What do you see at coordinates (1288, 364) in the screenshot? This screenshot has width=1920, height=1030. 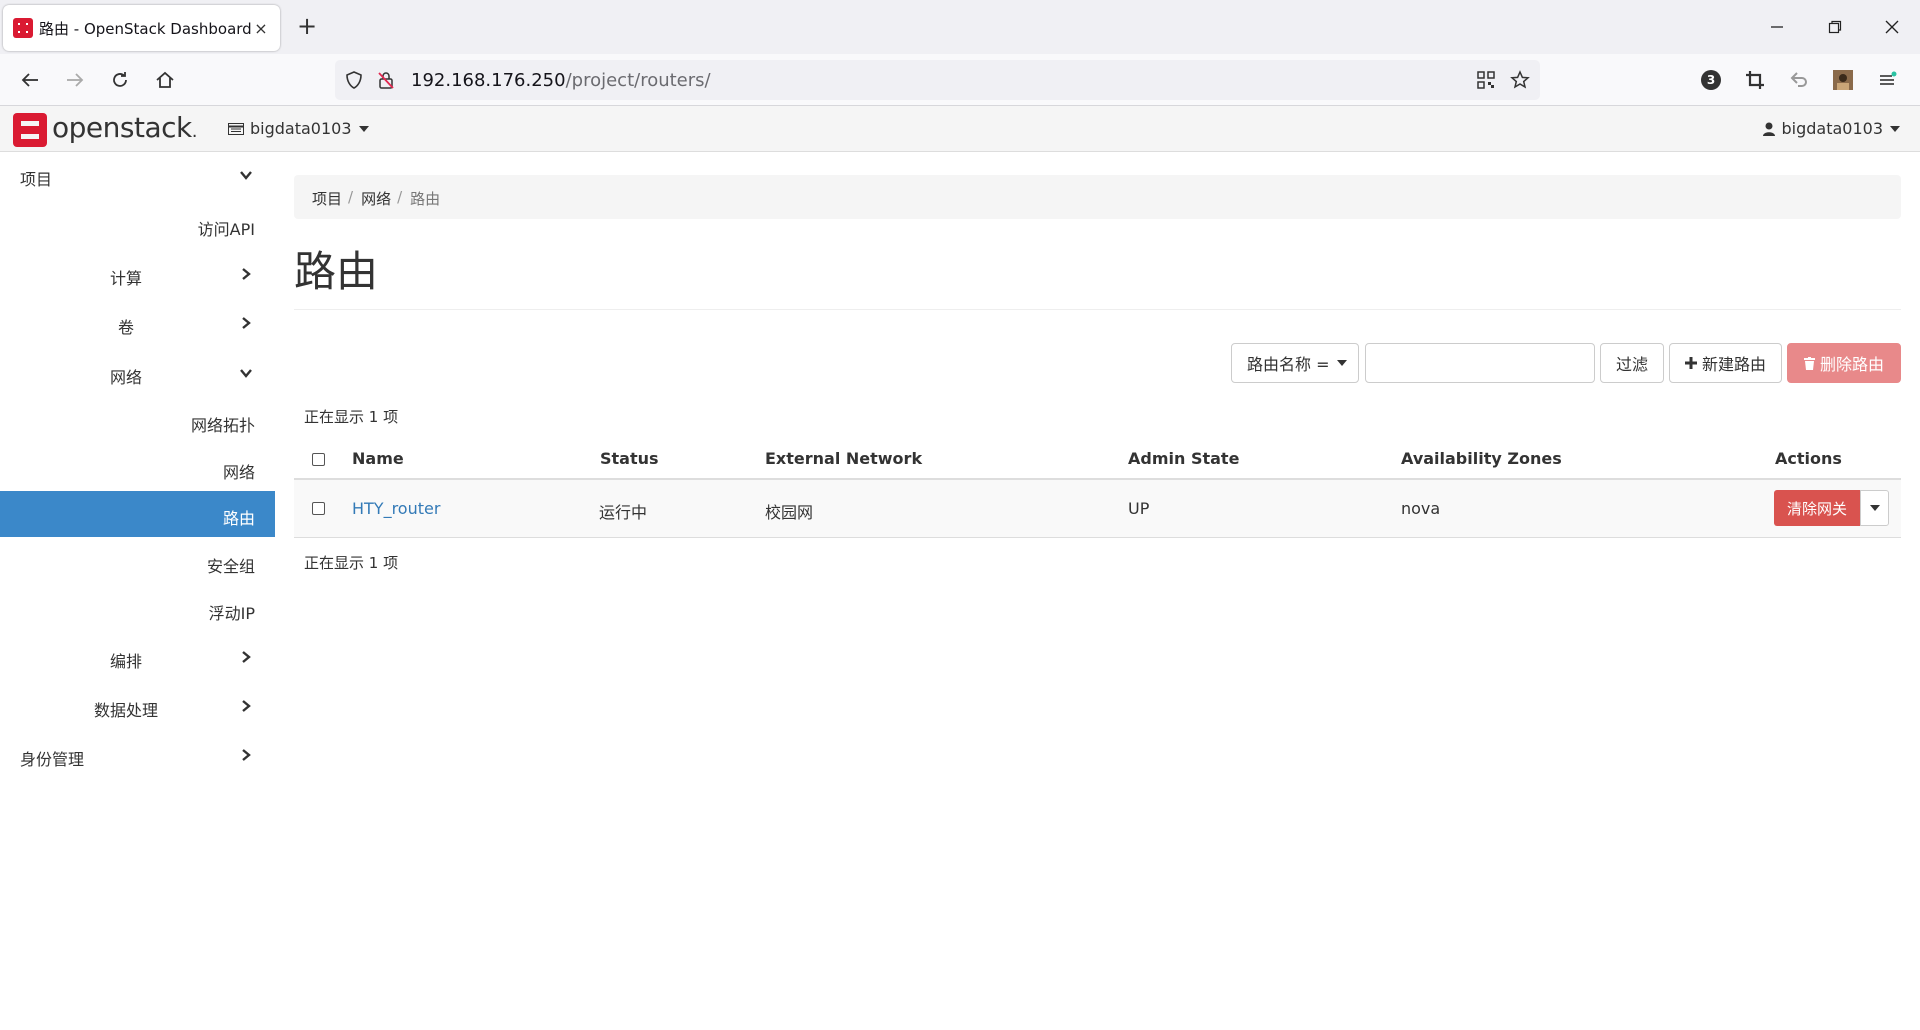 I see `filter-field-label: 路由名称 =` at bounding box center [1288, 364].